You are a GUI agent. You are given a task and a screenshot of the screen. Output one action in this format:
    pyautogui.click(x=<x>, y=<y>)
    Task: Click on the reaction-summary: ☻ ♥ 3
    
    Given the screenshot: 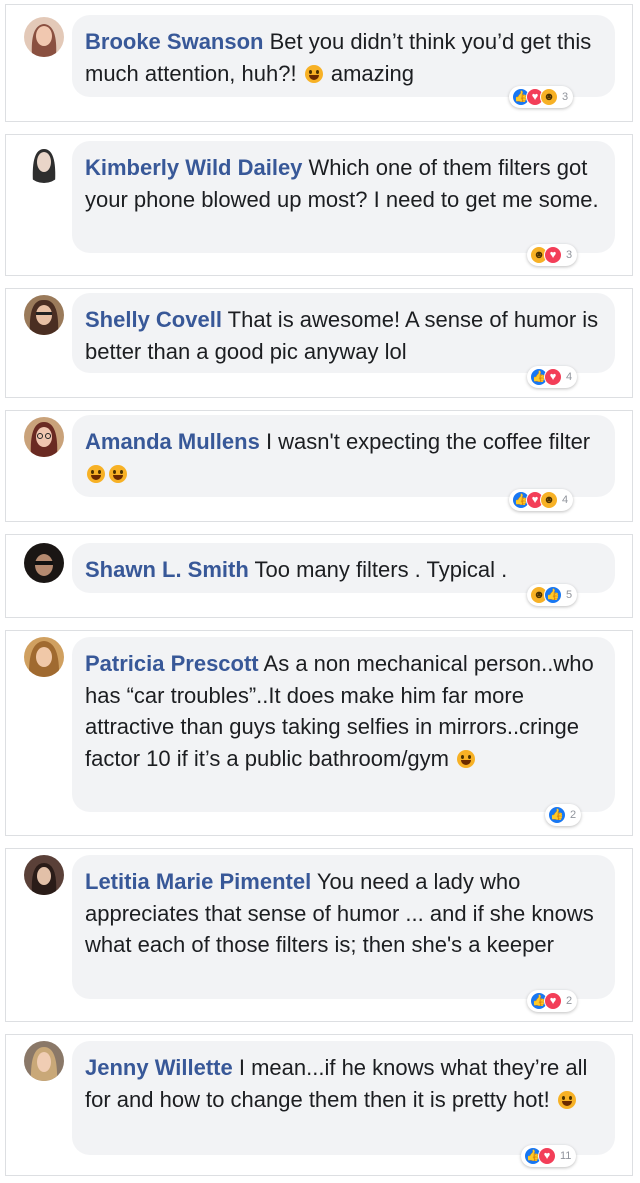 What is the action you would take?
    pyautogui.click(x=552, y=255)
    